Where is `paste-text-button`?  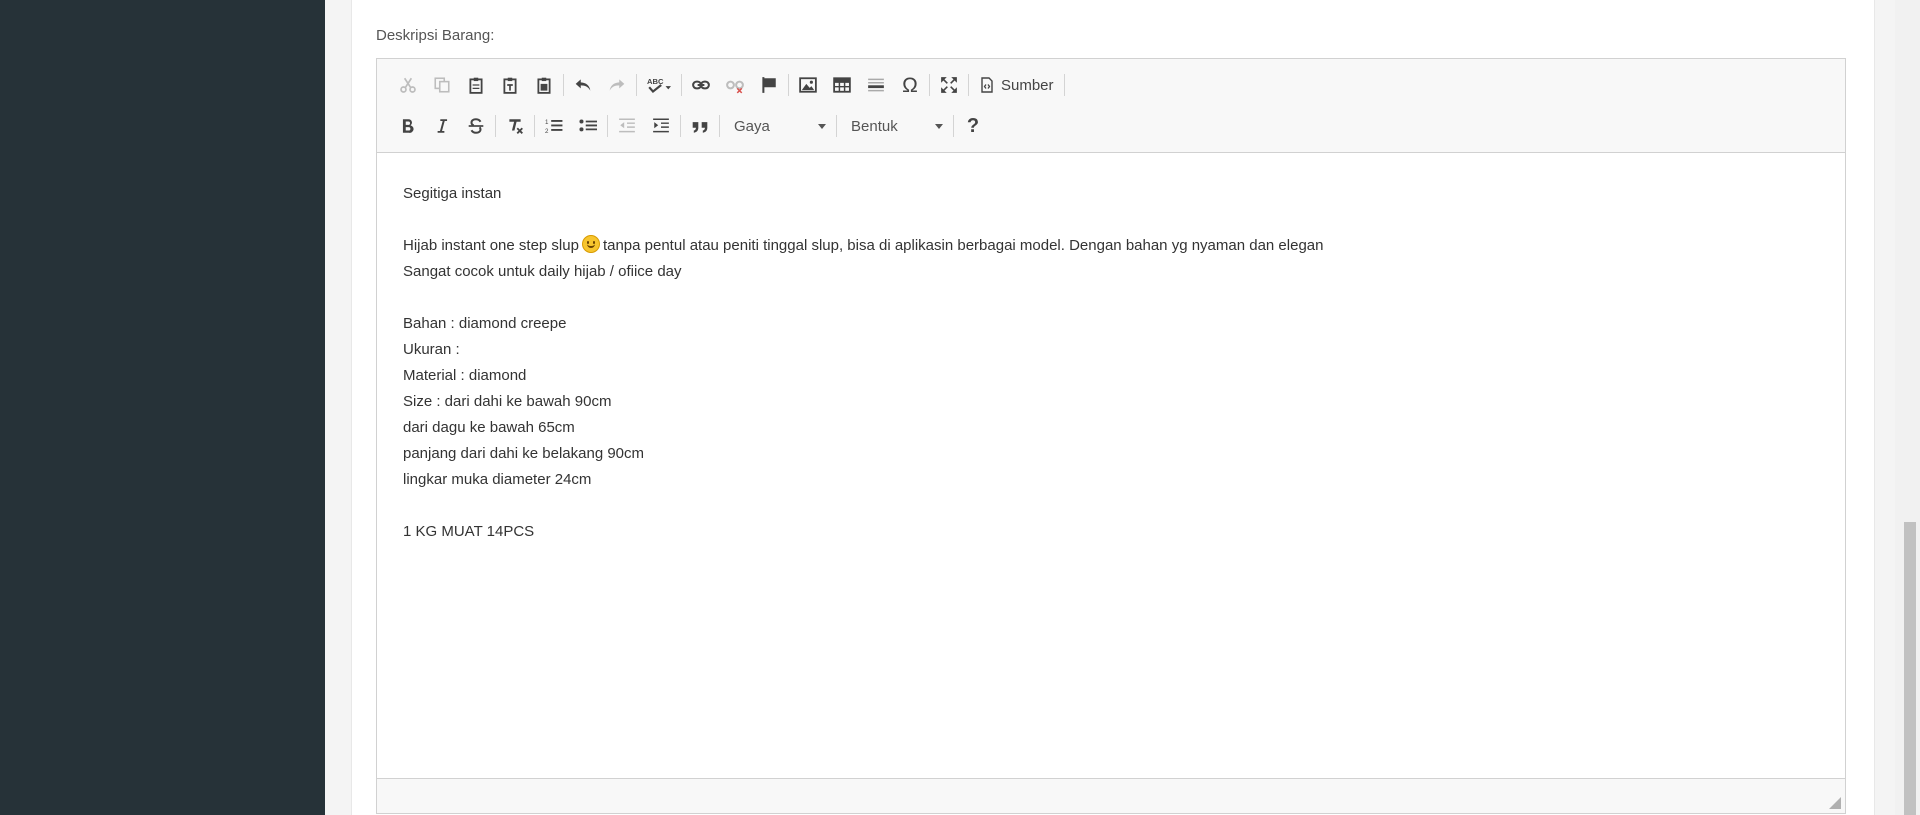
paste-text-button is located at coordinates (510, 85).